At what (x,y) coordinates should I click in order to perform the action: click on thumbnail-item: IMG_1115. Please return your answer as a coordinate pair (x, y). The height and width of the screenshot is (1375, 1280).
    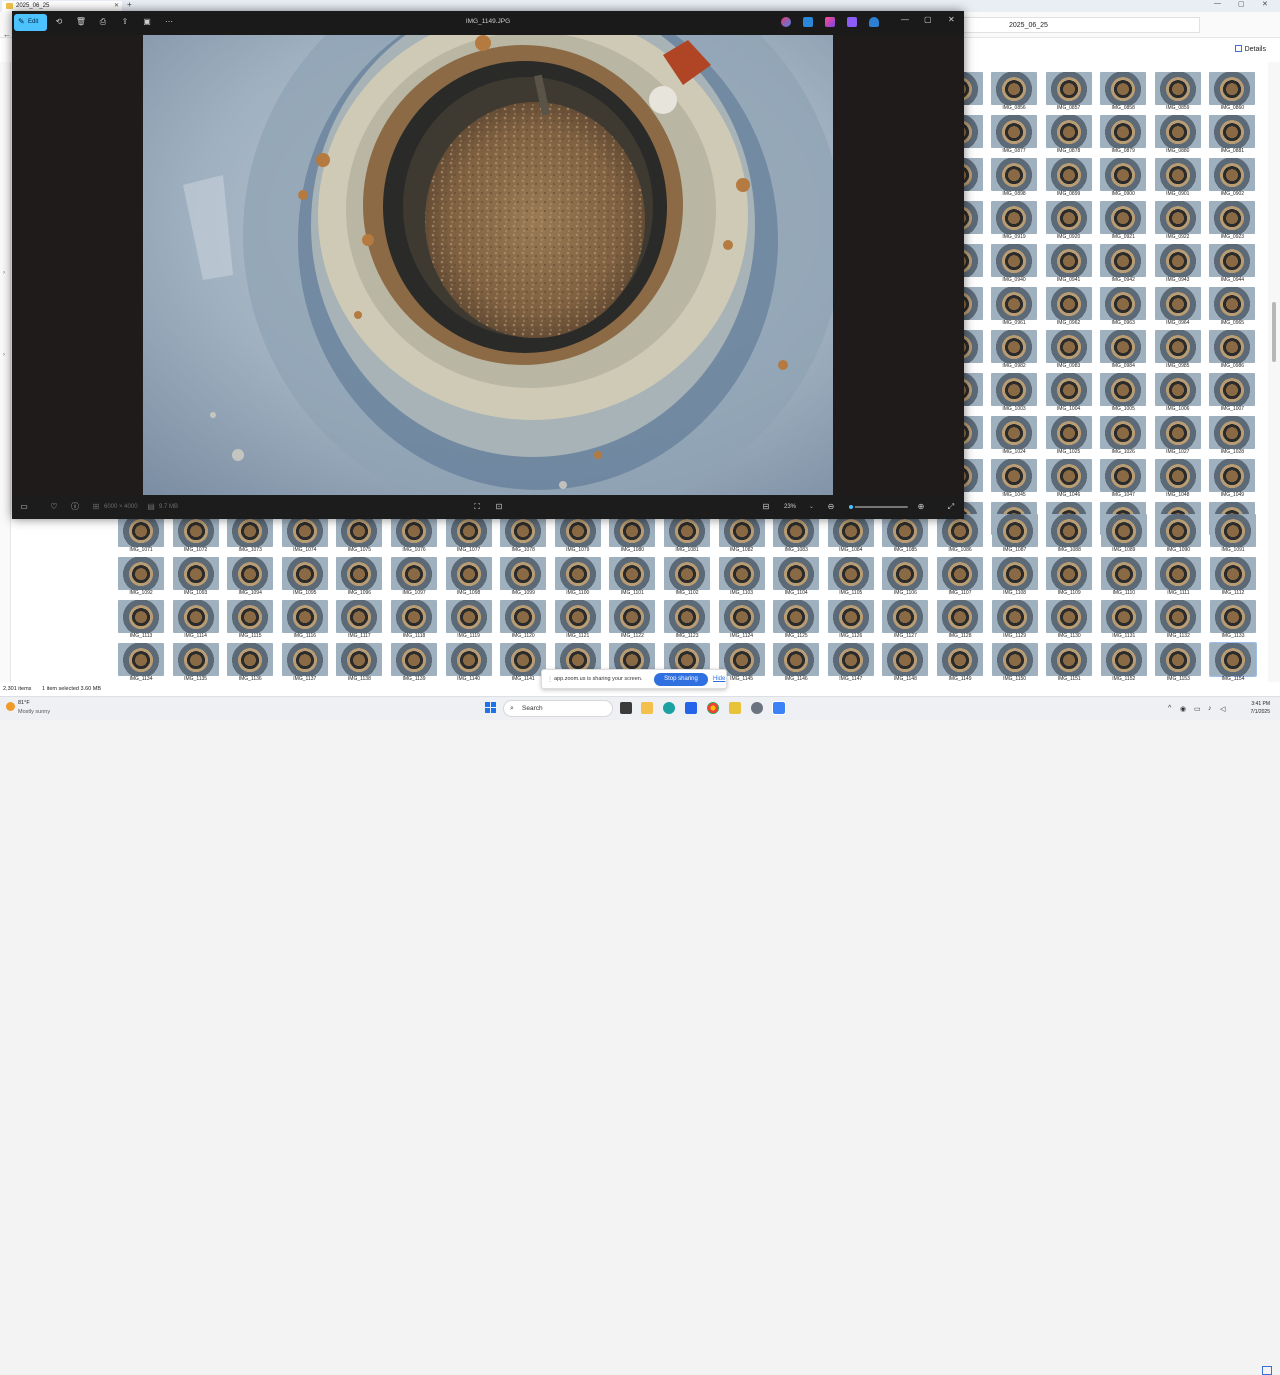
    Looking at the image, I should click on (253, 621).